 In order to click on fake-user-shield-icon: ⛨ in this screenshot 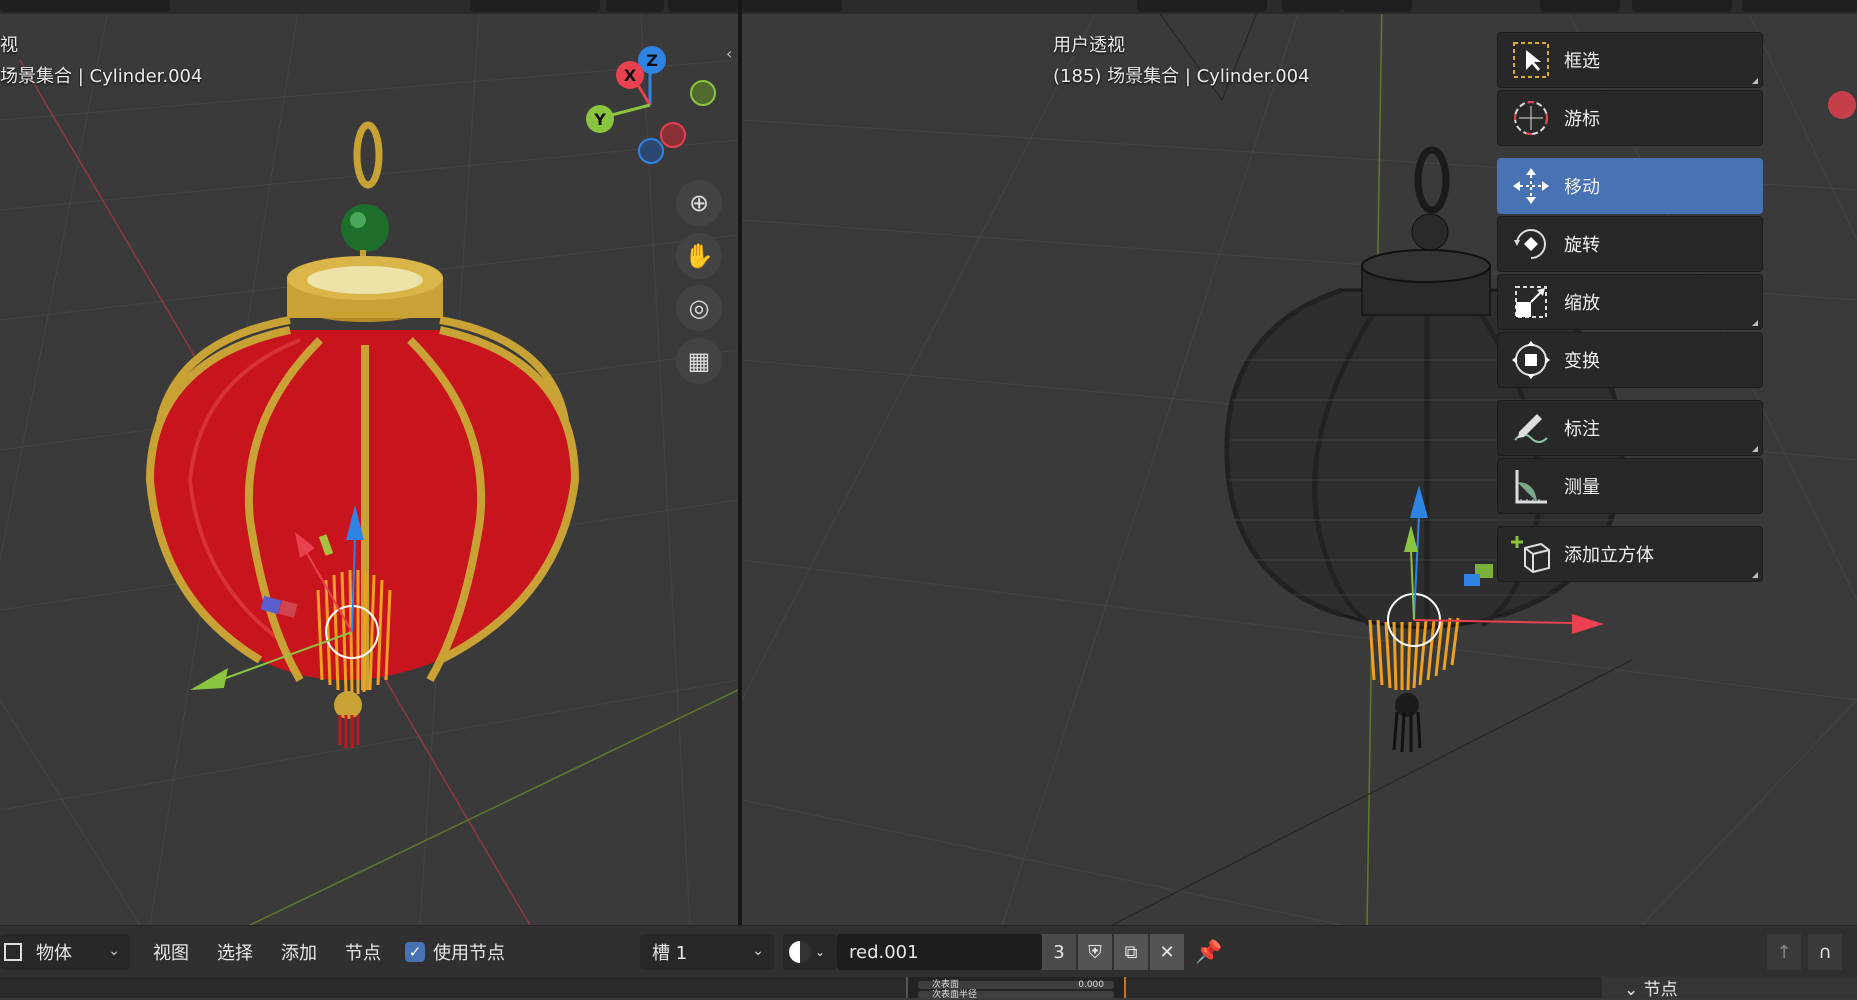, I will do `click(1095, 952)`.